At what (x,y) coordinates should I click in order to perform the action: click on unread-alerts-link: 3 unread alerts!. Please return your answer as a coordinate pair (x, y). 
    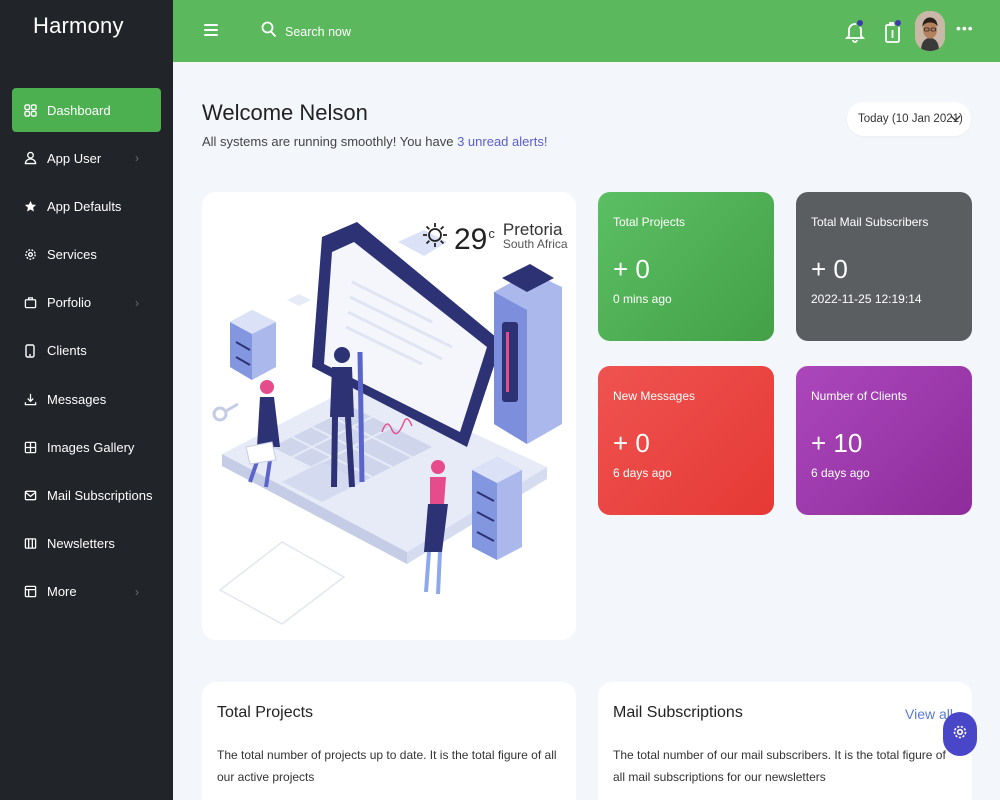
    Looking at the image, I should click on (502, 141).